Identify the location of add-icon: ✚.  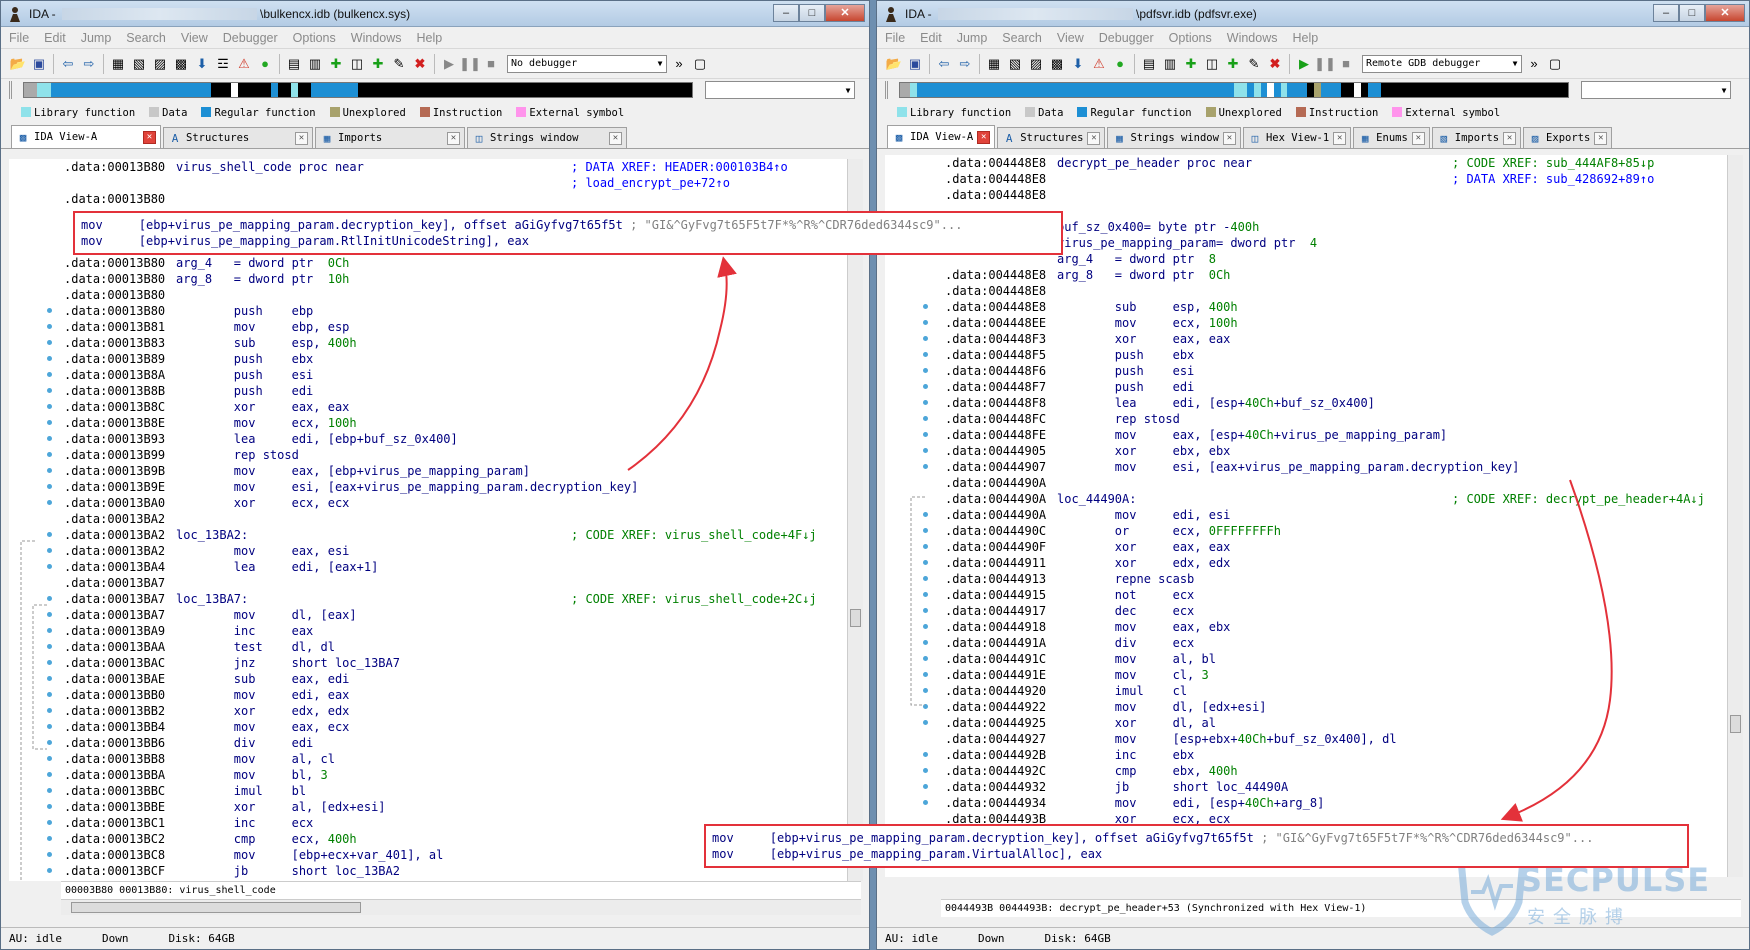
(1191, 64).